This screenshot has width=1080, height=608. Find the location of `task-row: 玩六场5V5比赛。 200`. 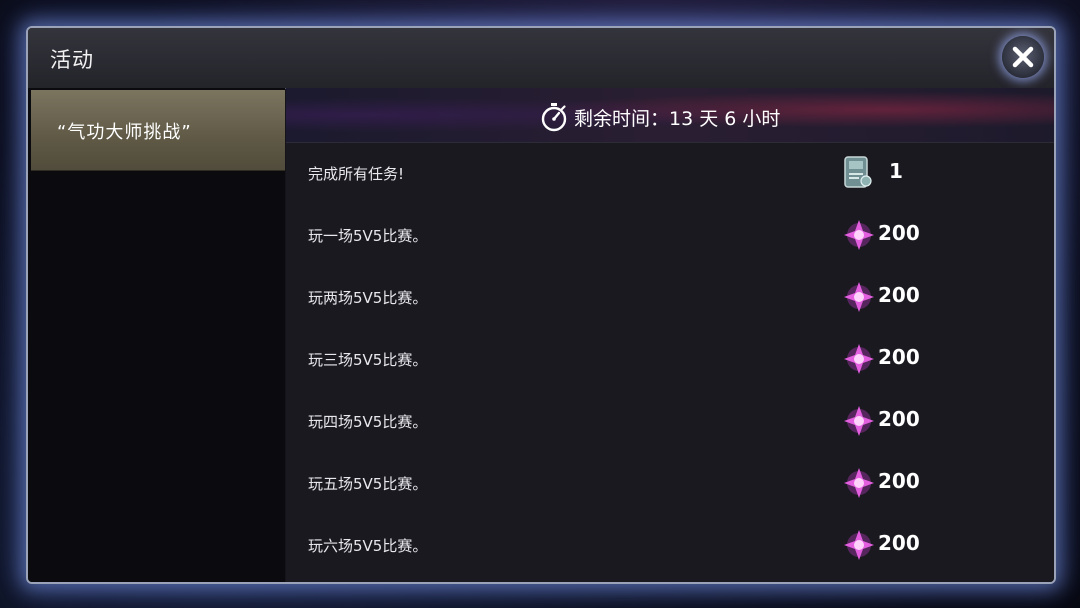

task-row: 玩六场5V5比赛。 200 is located at coordinates (670, 545).